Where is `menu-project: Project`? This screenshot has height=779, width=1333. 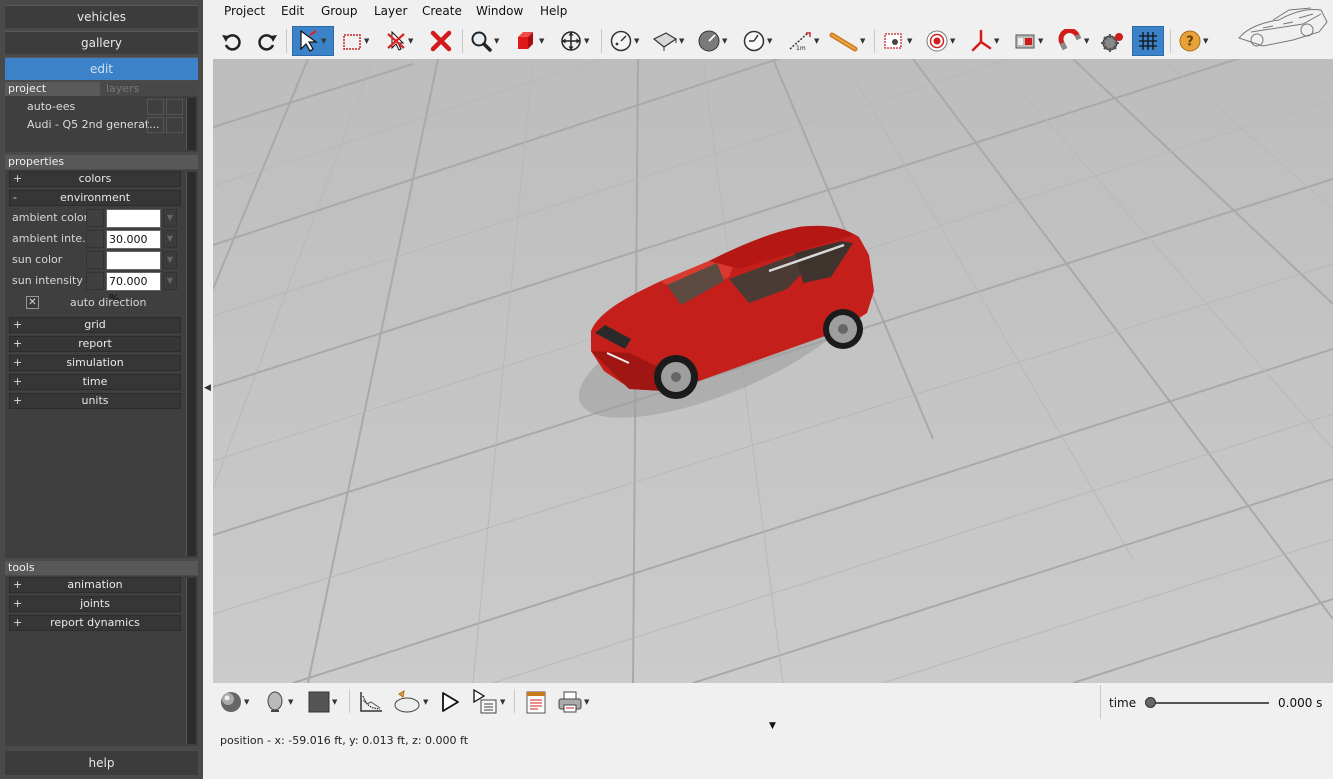
menu-project: Project is located at coordinates (244, 11).